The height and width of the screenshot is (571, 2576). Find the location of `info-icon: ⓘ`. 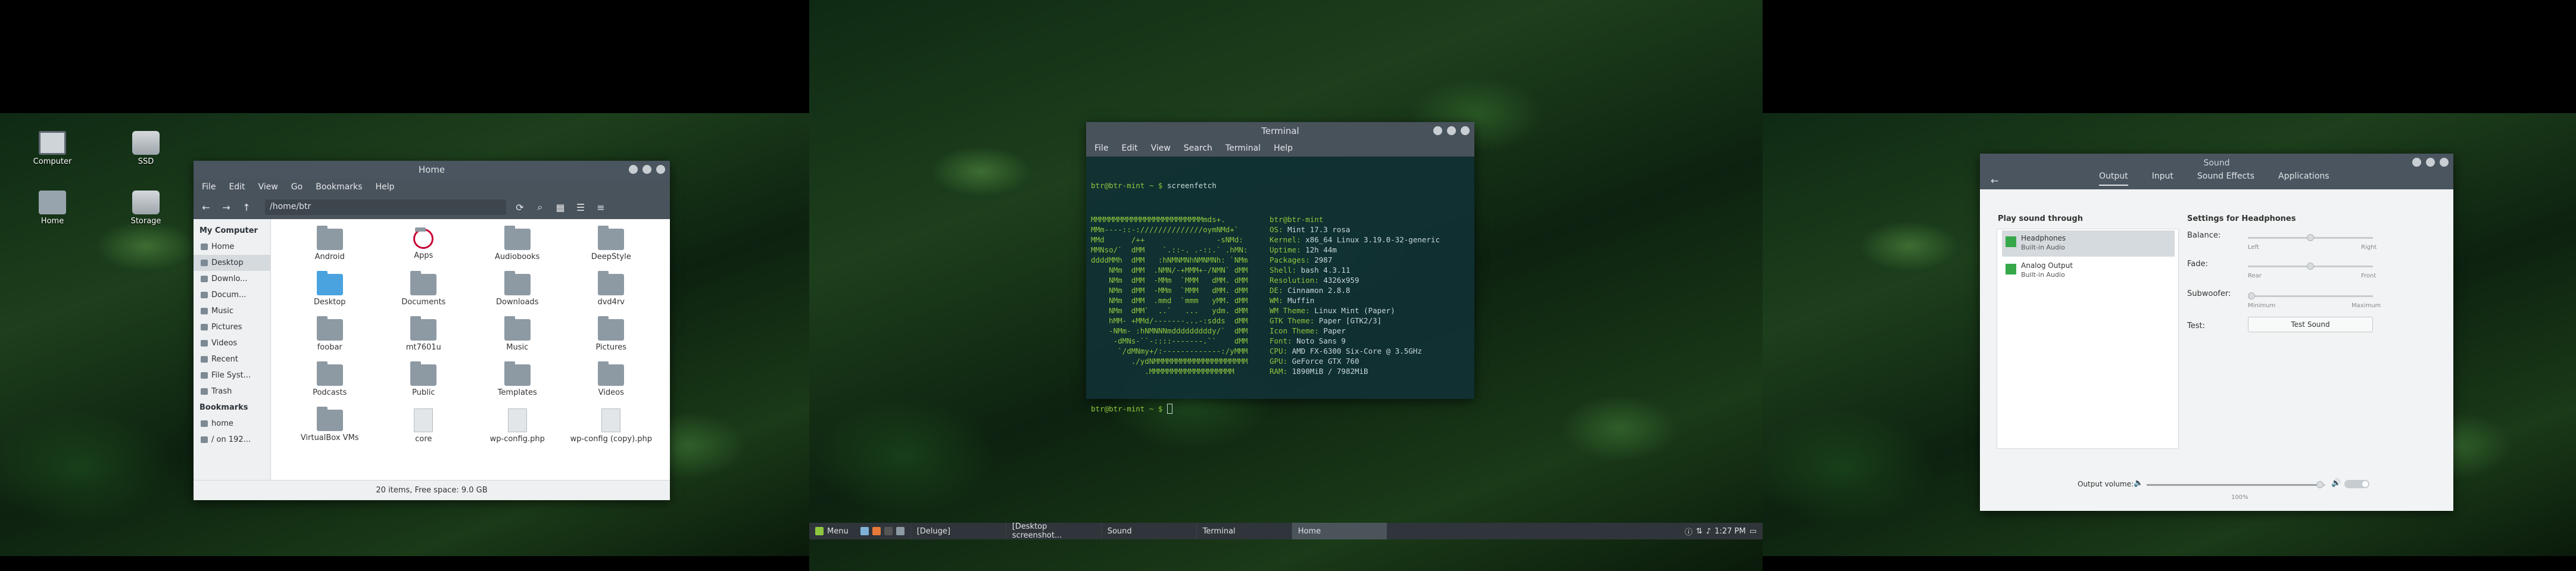

info-icon: ⓘ is located at coordinates (1688, 531).